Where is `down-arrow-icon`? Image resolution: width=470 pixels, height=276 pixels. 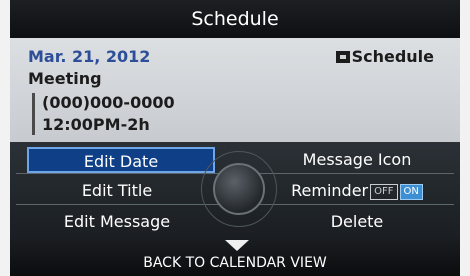 down-arrow-icon is located at coordinates (237, 245).